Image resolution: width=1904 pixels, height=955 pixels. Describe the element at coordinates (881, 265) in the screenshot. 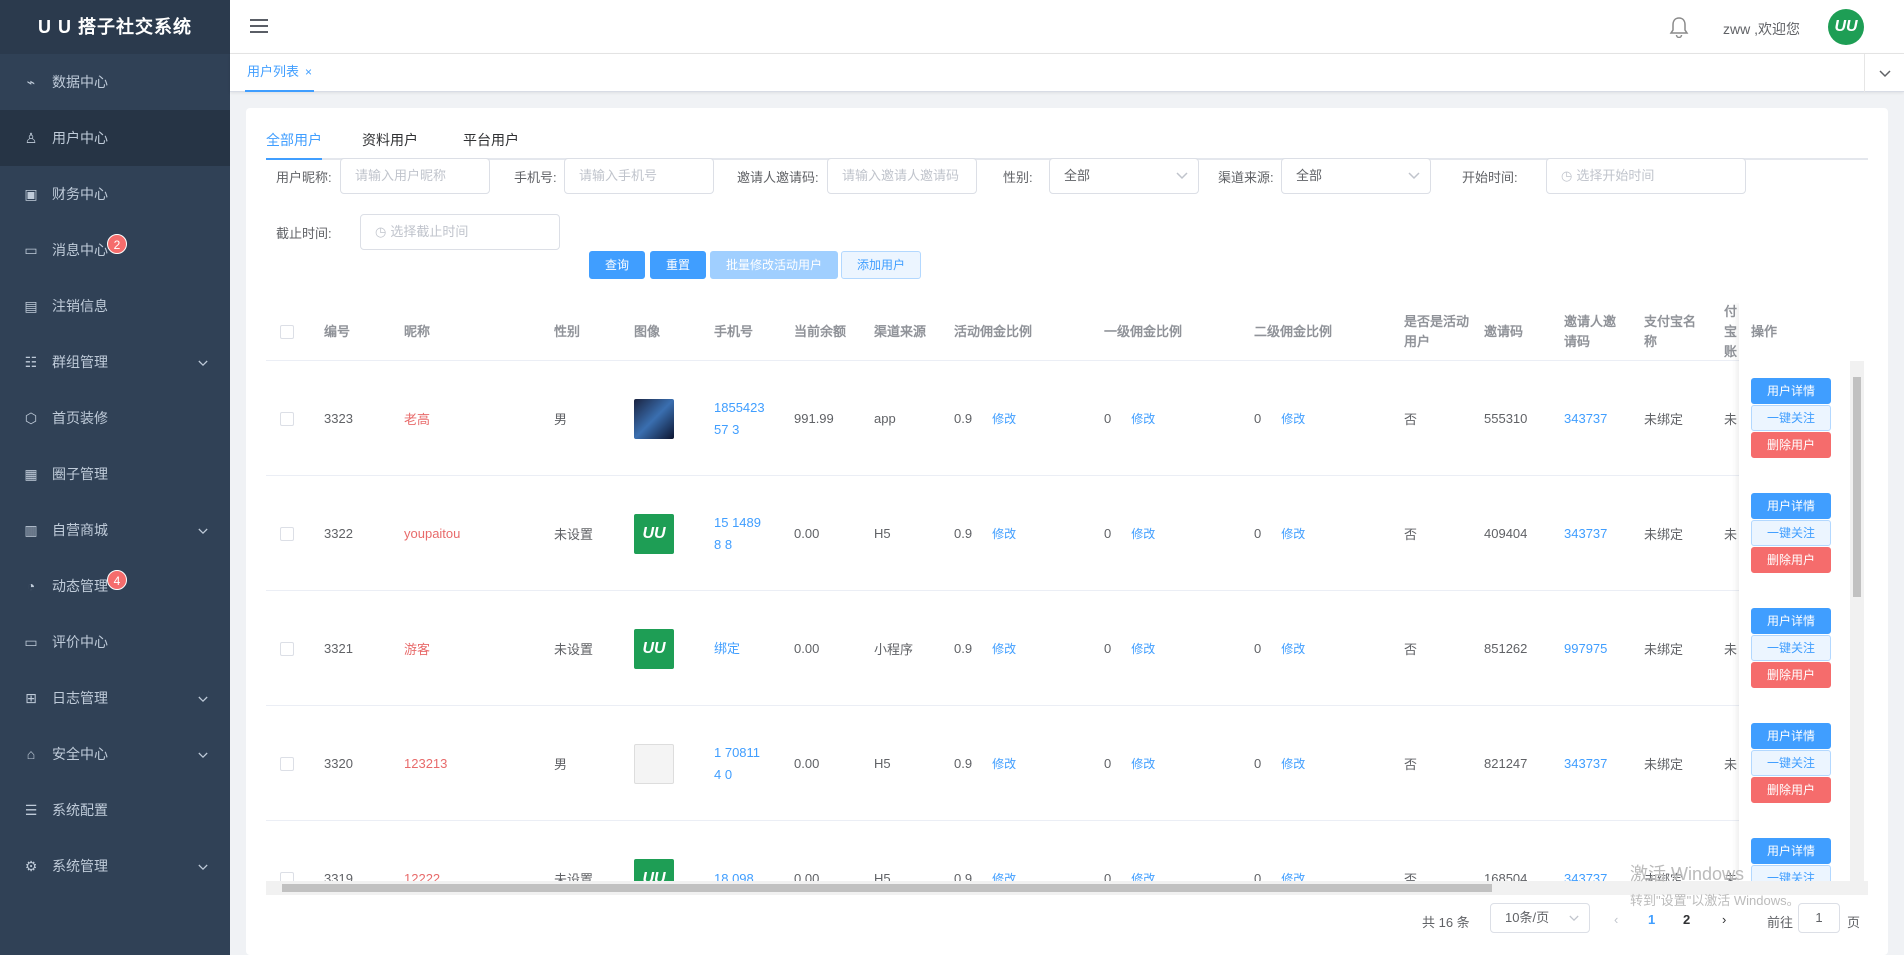

I see `add-user-button: 添加用户` at that location.